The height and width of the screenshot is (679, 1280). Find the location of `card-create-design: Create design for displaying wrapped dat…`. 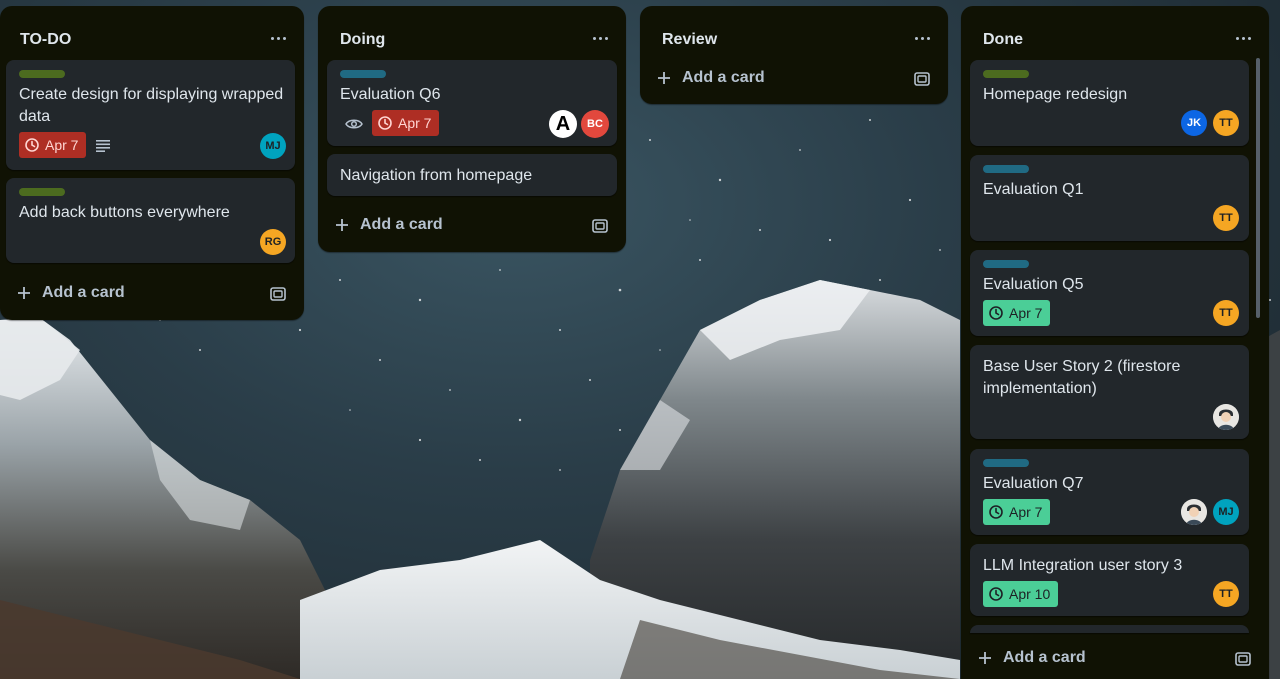

card-create-design: Create design for displaying wrapped dat… is located at coordinates (150, 115).